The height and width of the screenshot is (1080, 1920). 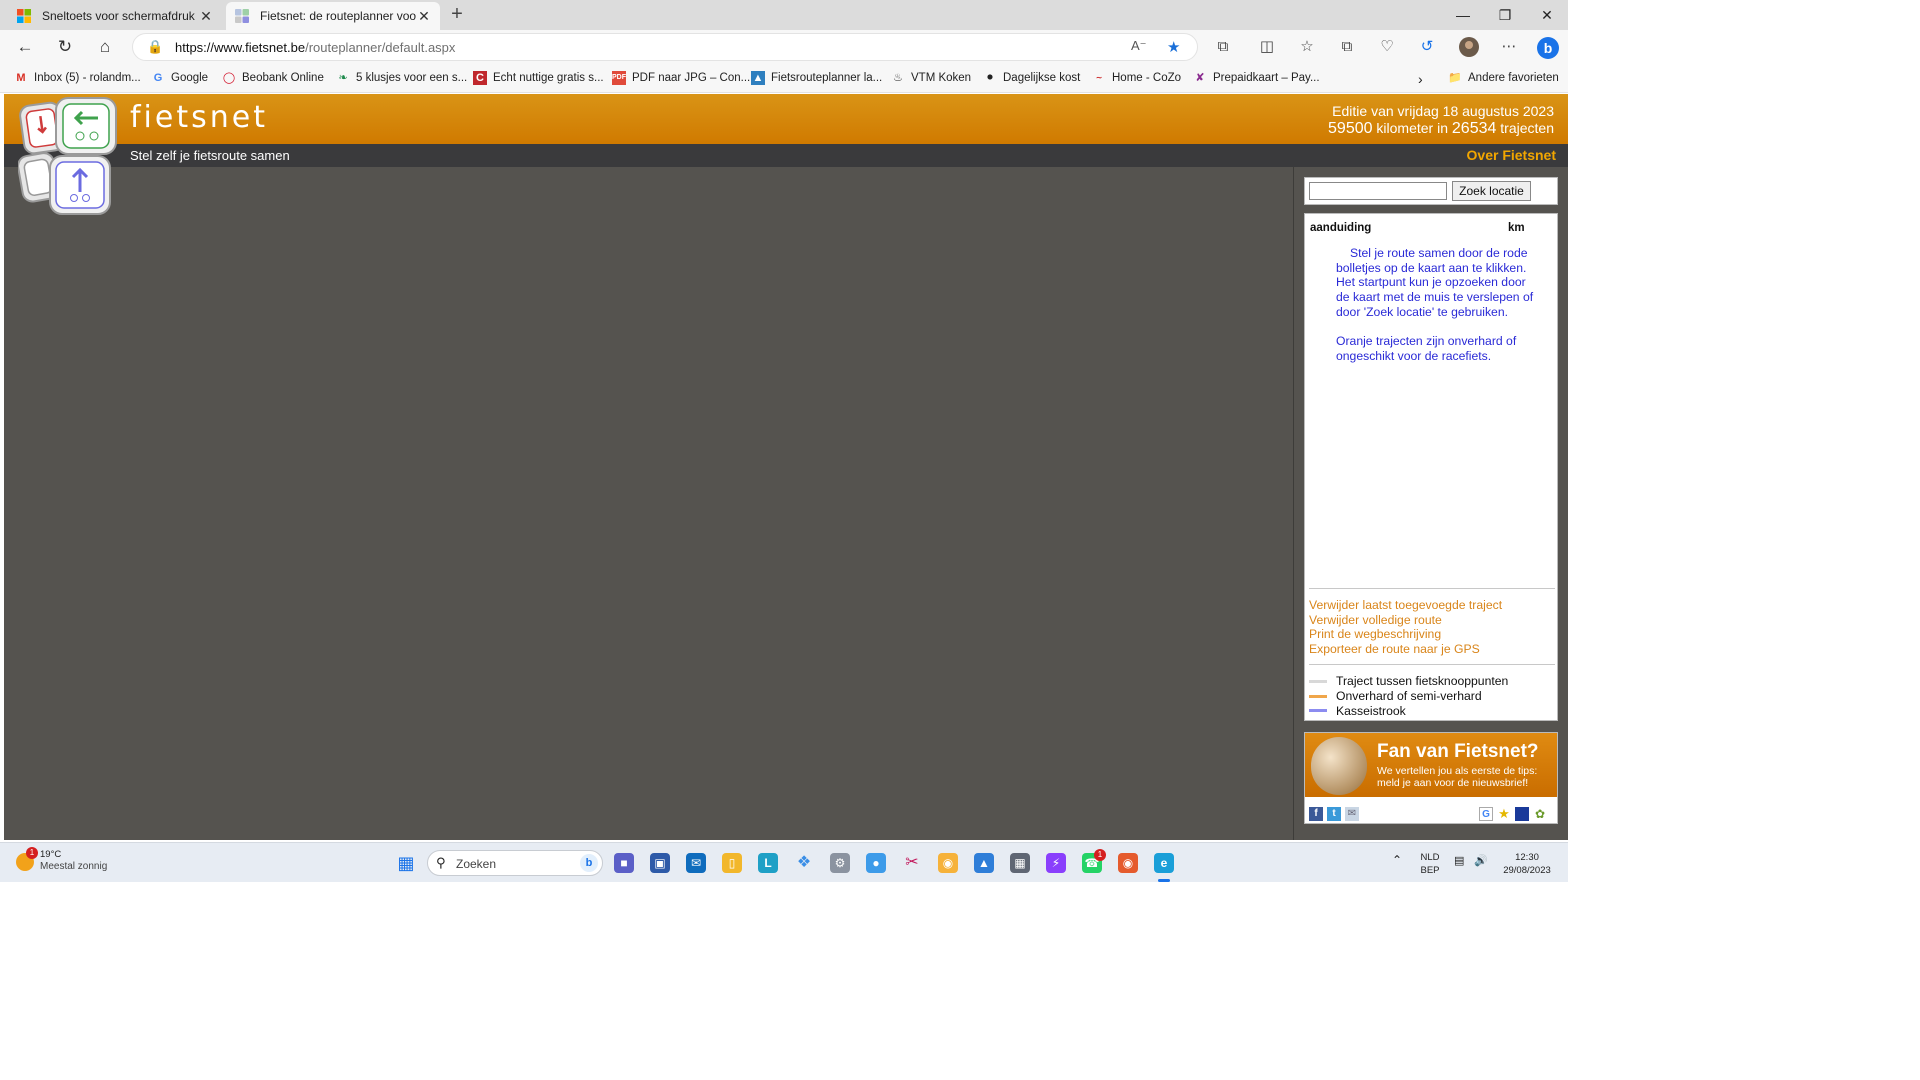 What do you see at coordinates (990, 78) in the screenshot?
I see `pan-icon: ⚫` at bounding box center [990, 78].